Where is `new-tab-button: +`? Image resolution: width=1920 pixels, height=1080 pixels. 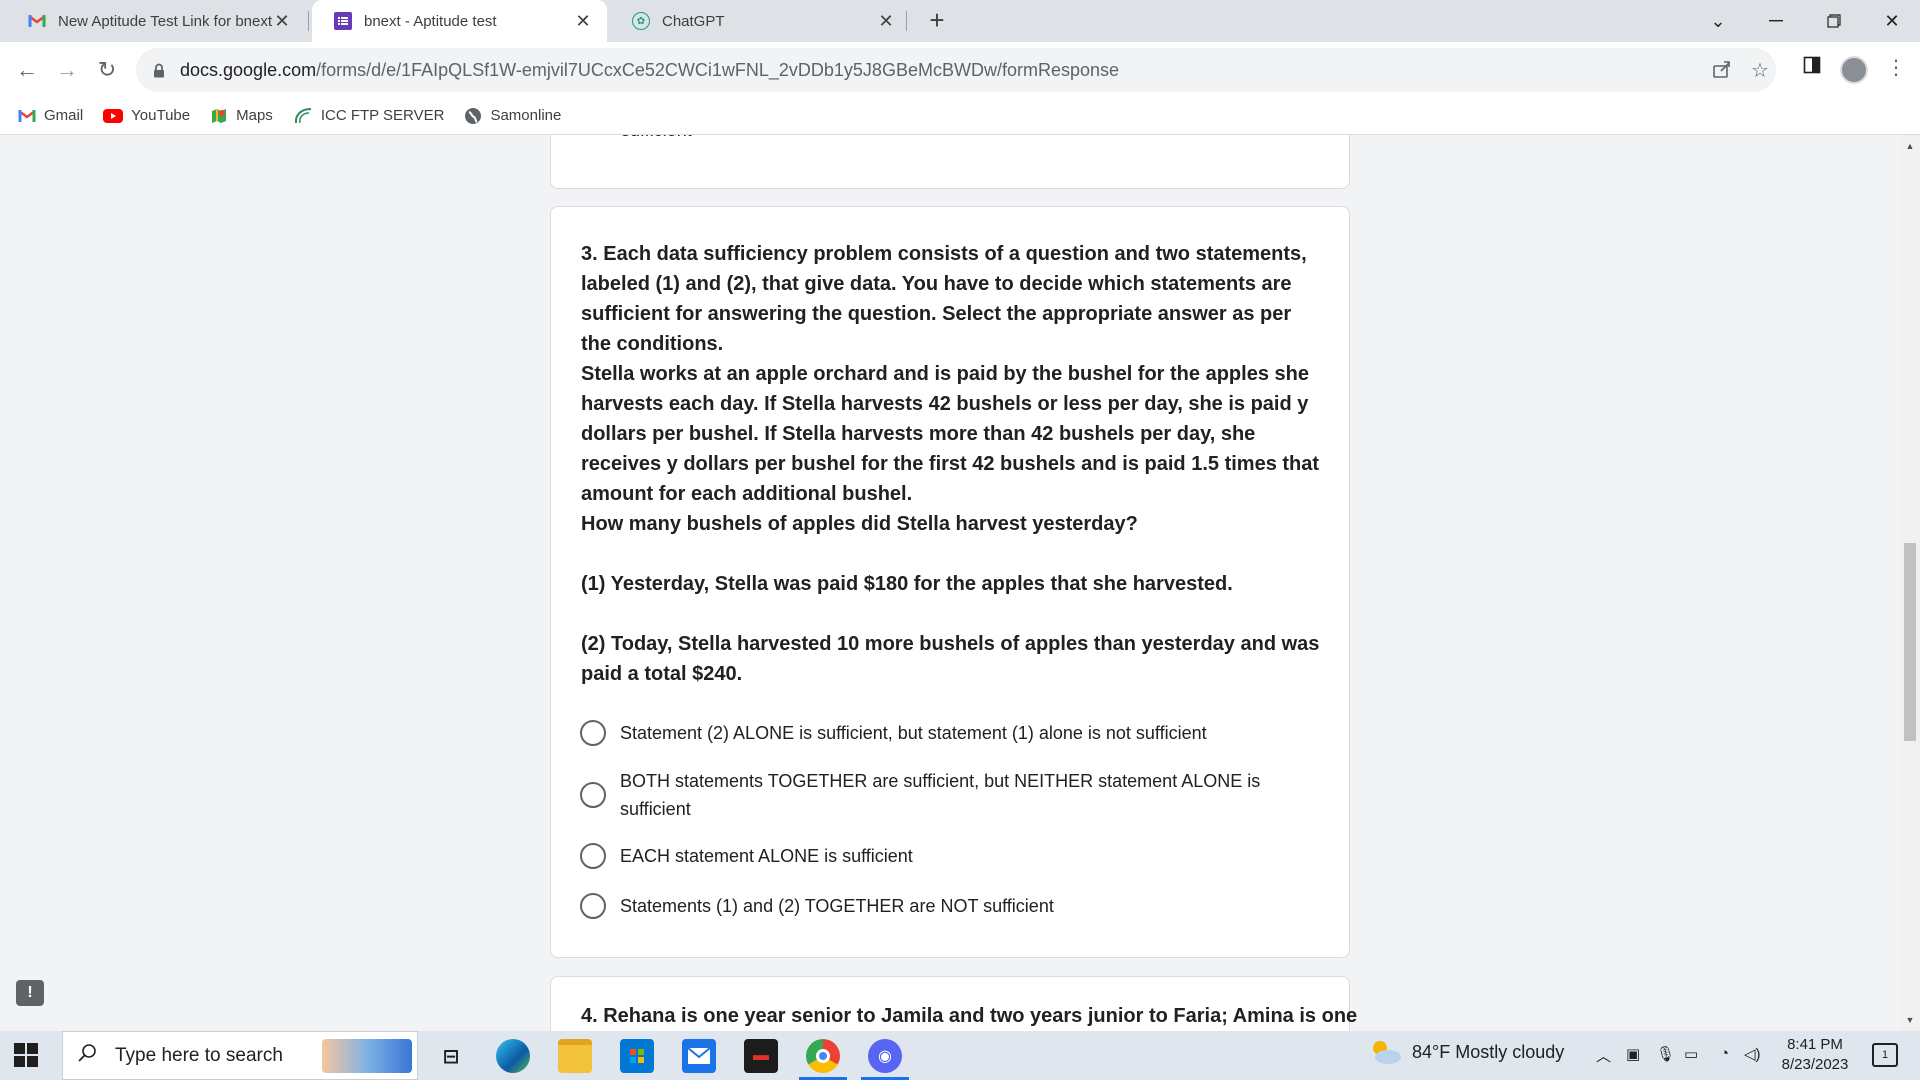
new-tab-button: + is located at coordinates (937, 21).